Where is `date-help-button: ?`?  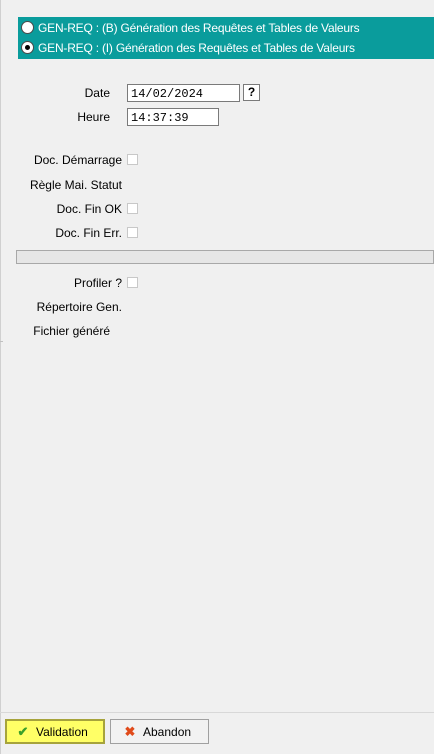 date-help-button: ? is located at coordinates (251, 92).